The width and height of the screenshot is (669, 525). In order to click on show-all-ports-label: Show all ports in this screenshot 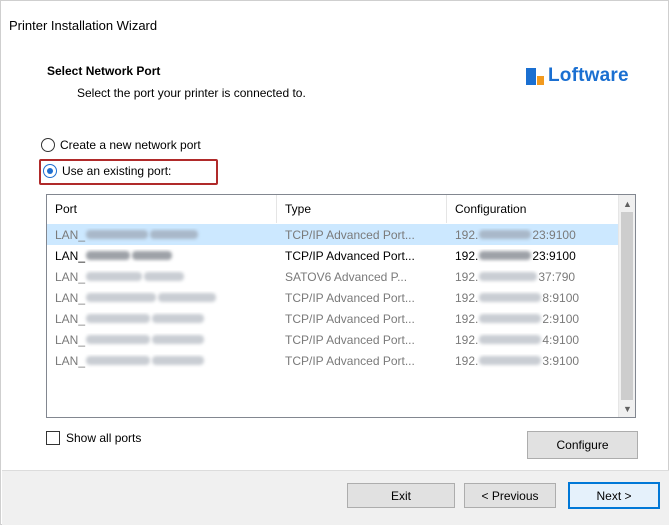, I will do `click(104, 438)`.